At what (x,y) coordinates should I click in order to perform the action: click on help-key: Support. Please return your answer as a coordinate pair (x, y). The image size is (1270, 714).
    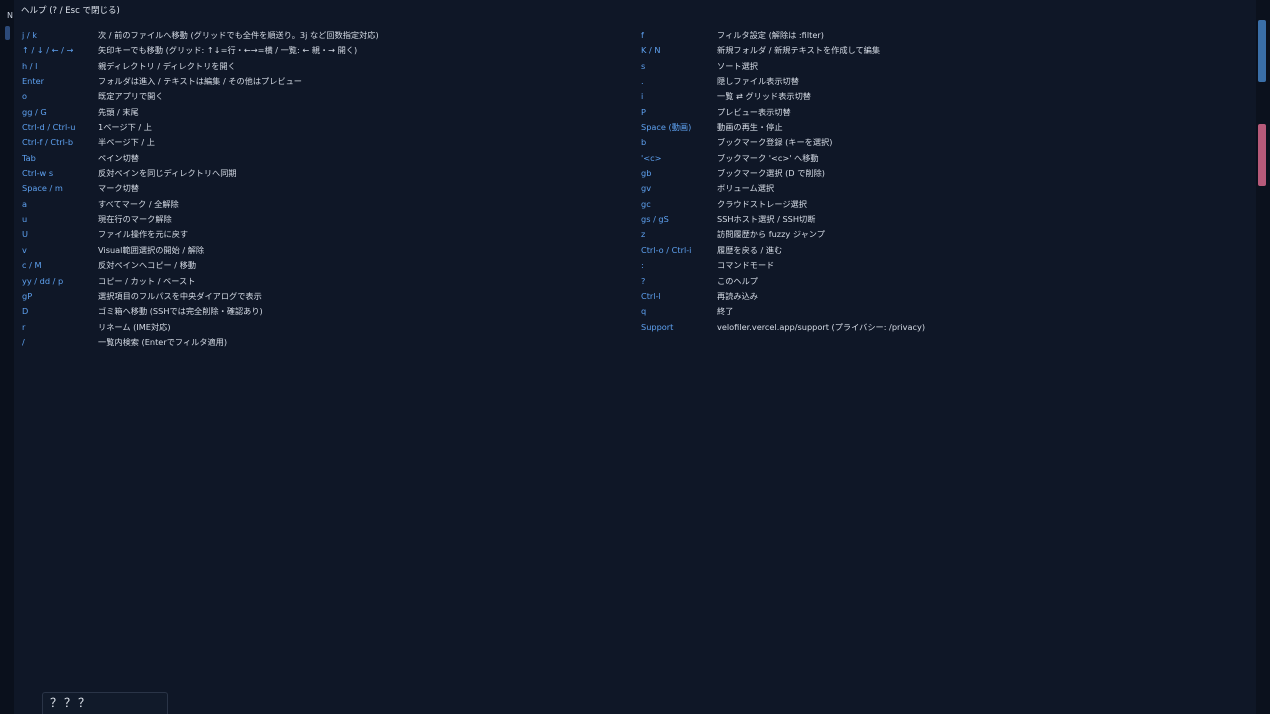
    Looking at the image, I should click on (657, 326).